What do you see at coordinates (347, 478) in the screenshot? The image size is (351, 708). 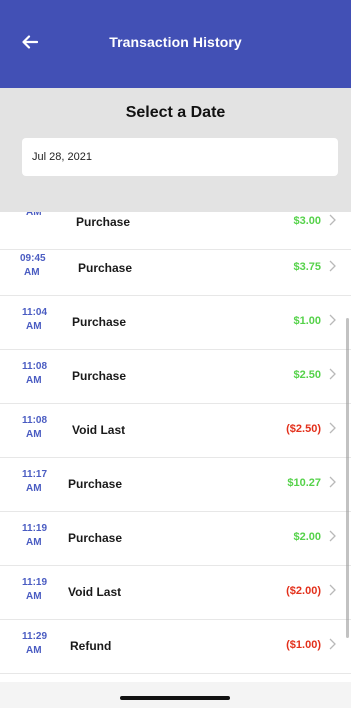 I see `scrollbar` at bounding box center [347, 478].